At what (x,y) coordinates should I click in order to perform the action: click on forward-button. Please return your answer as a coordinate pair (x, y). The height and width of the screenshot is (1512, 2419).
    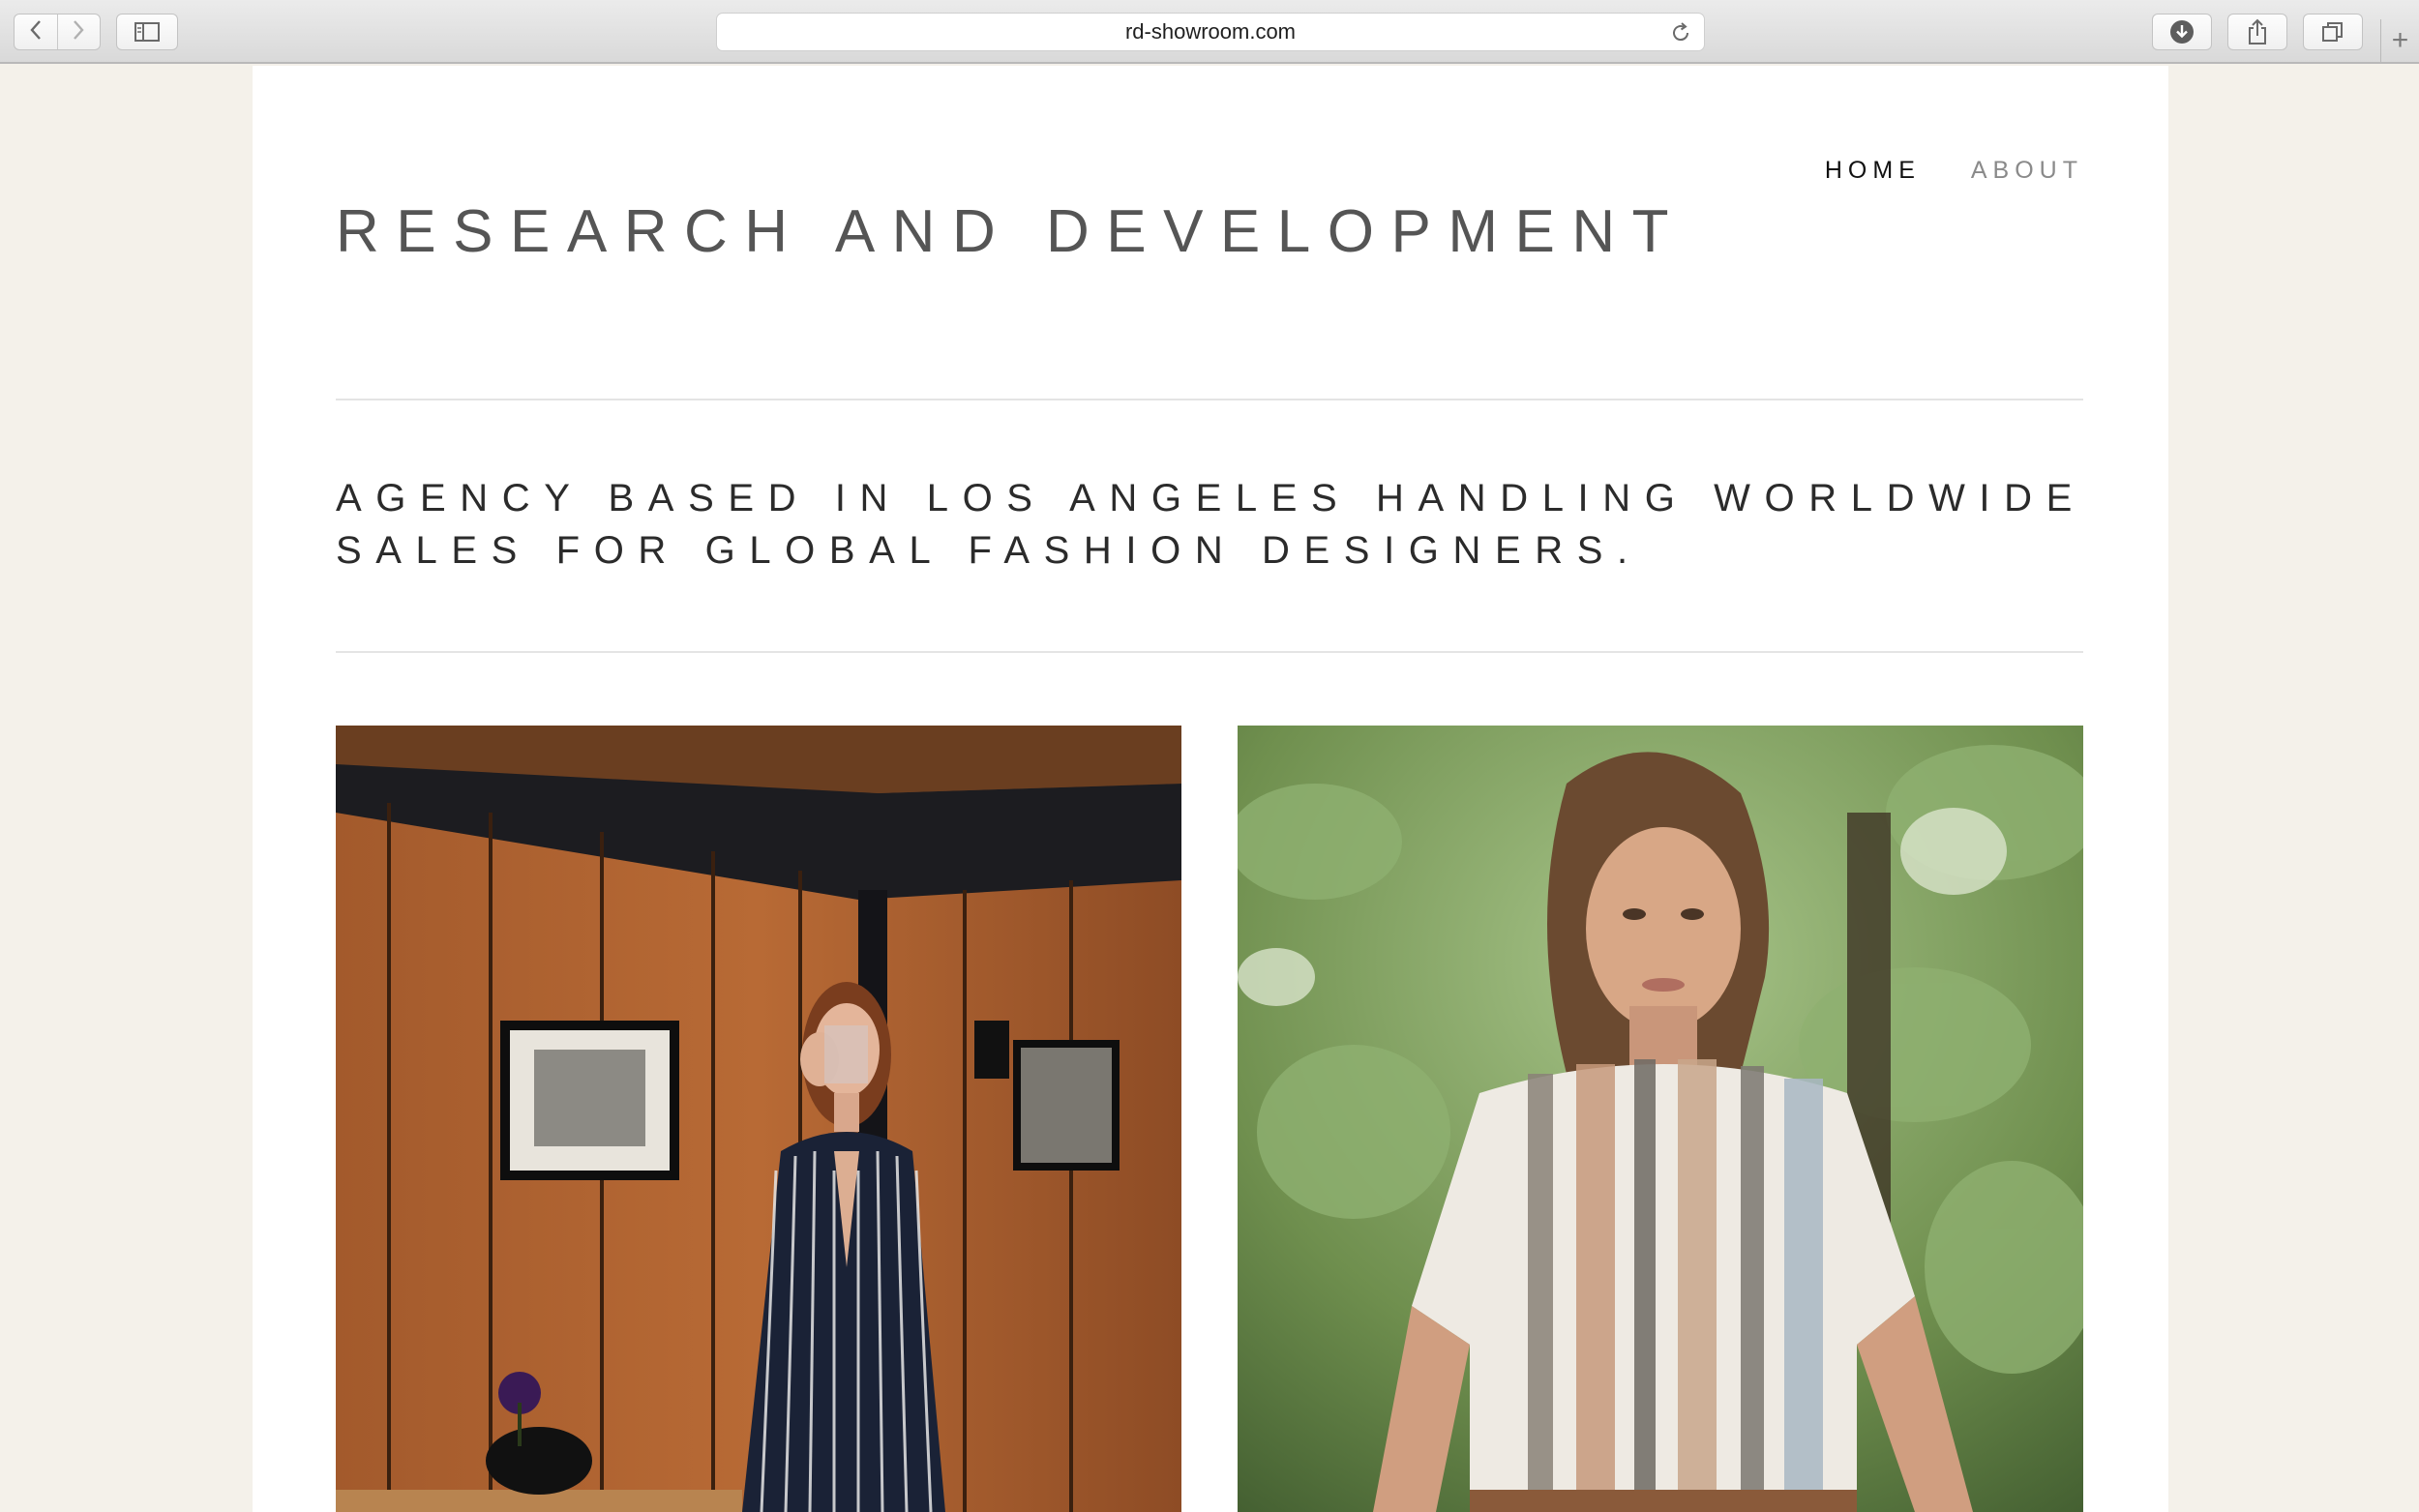
    Looking at the image, I should click on (80, 32).